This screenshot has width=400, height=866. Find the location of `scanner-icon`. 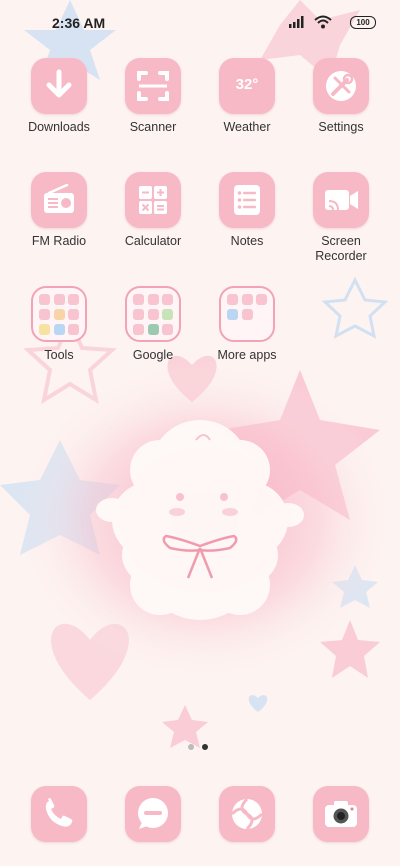

scanner-icon is located at coordinates (153, 86).